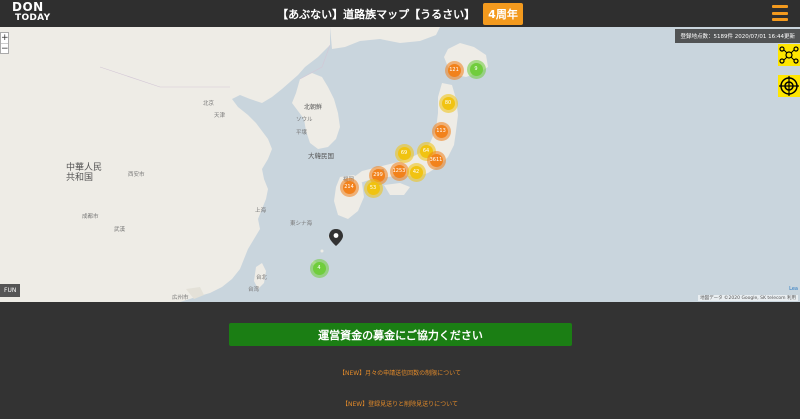  I want to click on hamburger-menu-icon, so click(780, 13).